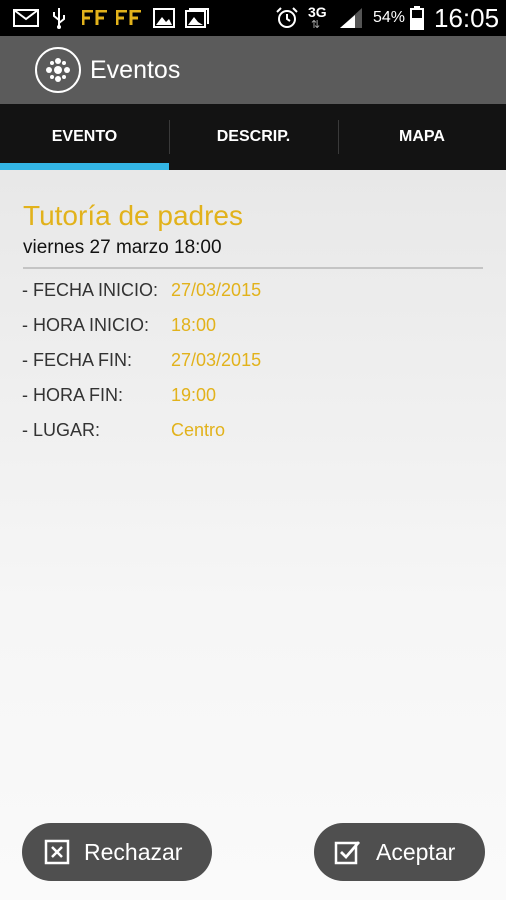 The width and height of the screenshot is (506, 900). What do you see at coordinates (287, 18) in the screenshot?
I see `alarm-icon` at bounding box center [287, 18].